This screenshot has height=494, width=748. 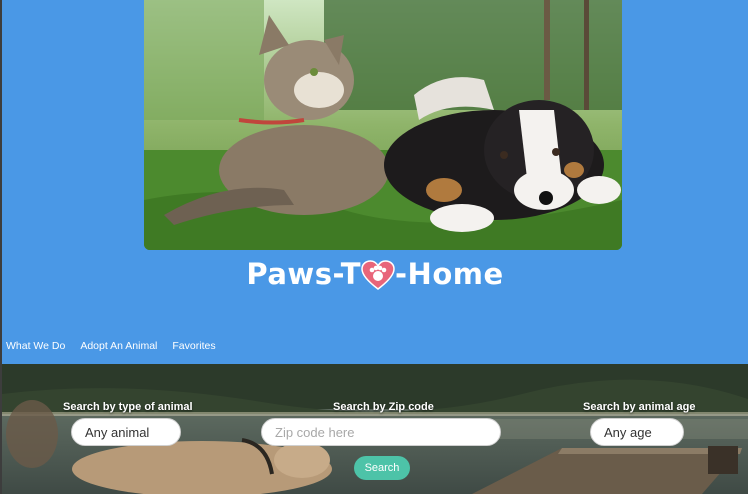 I want to click on main-nav: What We Do Adopt An Animal Favorites, so click(x=111, y=346).